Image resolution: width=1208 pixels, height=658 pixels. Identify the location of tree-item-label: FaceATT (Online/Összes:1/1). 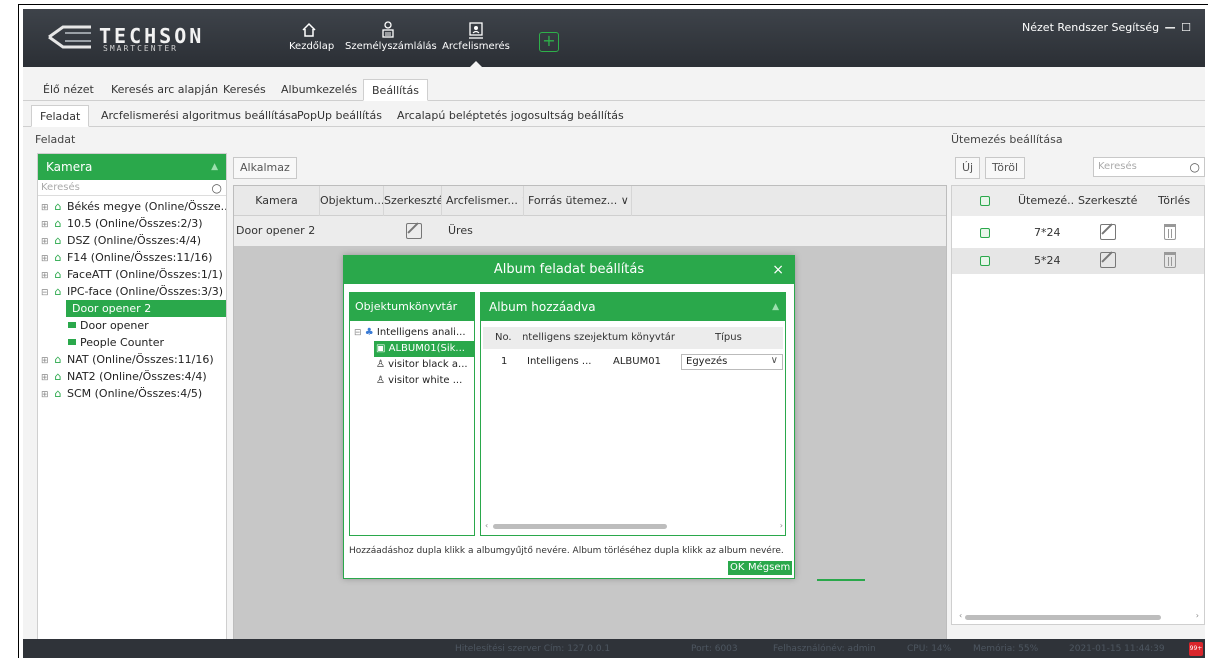
(144, 274).